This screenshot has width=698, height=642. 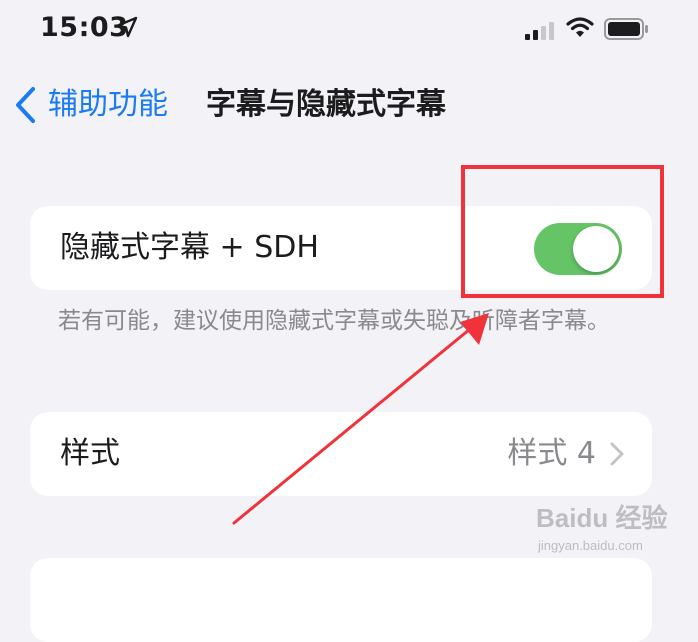 I want to click on watermark-brand: Baidu 经验, so click(x=602, y=518).